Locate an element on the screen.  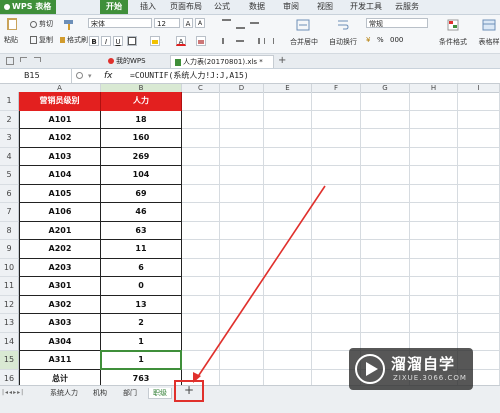
sheet-tab-org: 机构 is located at coordinates (100, 393).